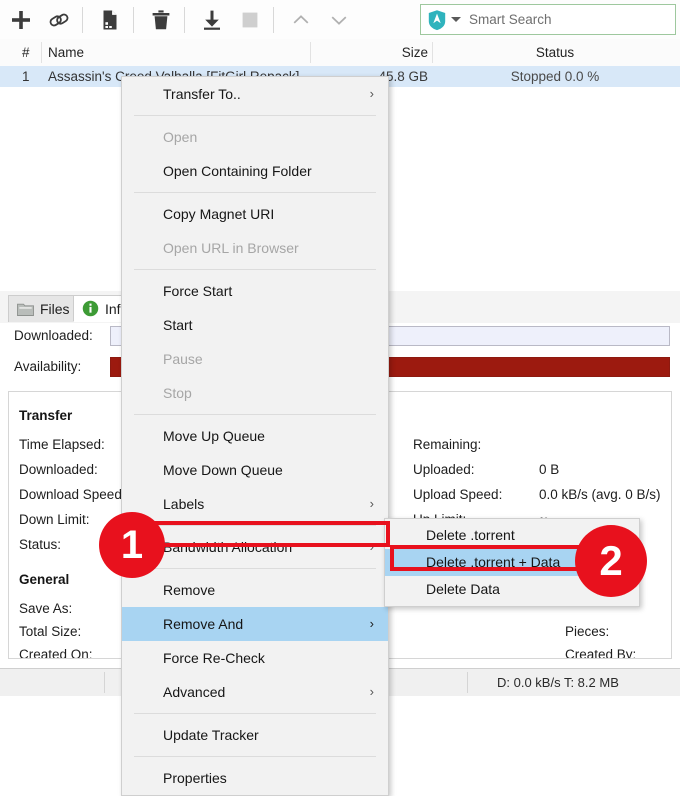  Describe the element at coordinates (66, 52) in the screenshot. I see `column-header-name: Name` at that location.